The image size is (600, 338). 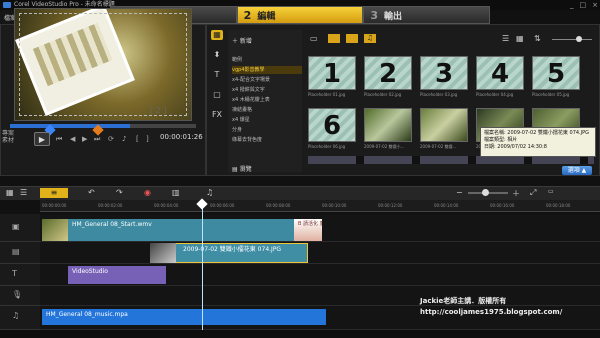 What do you see at coordinates (551, 191) in the screenshot?
I see `project-duration-icon: ▭` at bounding box center [551, 191].